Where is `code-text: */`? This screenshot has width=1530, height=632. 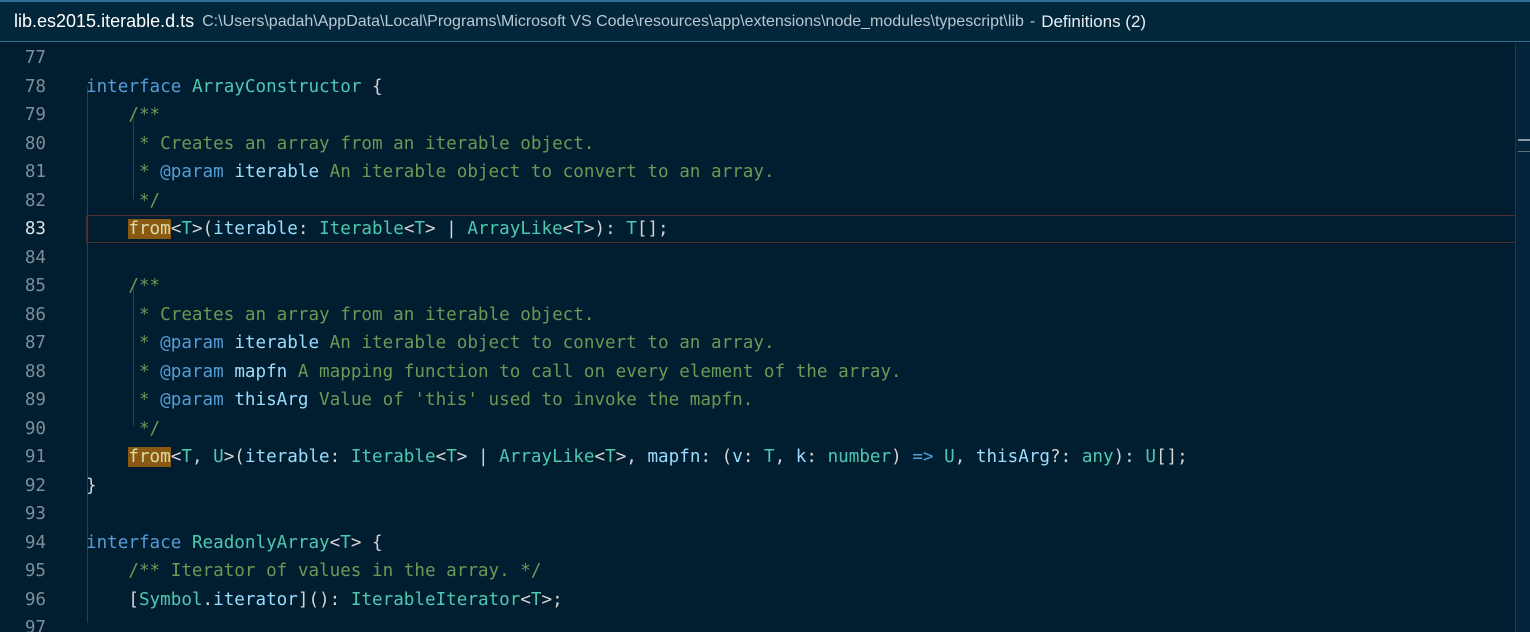 code-text: */ is located at coordinates (123, 201).